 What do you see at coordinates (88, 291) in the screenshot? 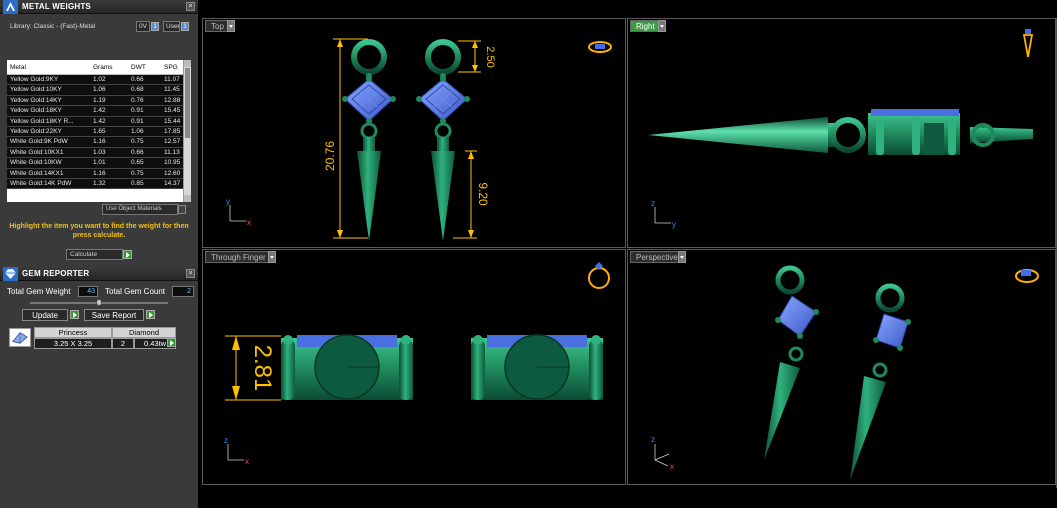
I see `total-gem-weight-value: 43` at bounding box center [88, 291].